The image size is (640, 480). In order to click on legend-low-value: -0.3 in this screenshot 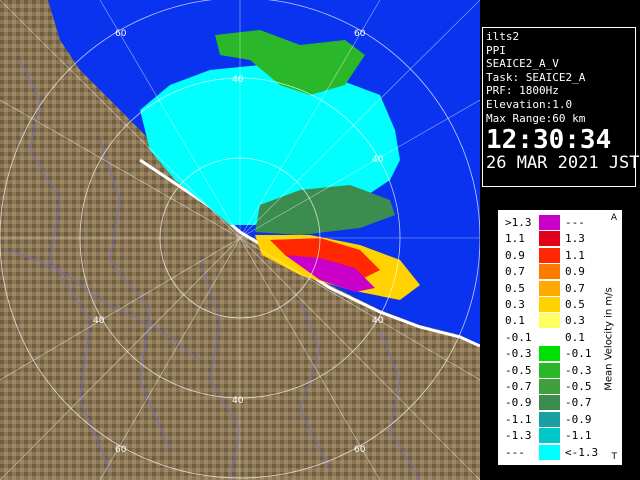, I will do `click(518, 354)`.